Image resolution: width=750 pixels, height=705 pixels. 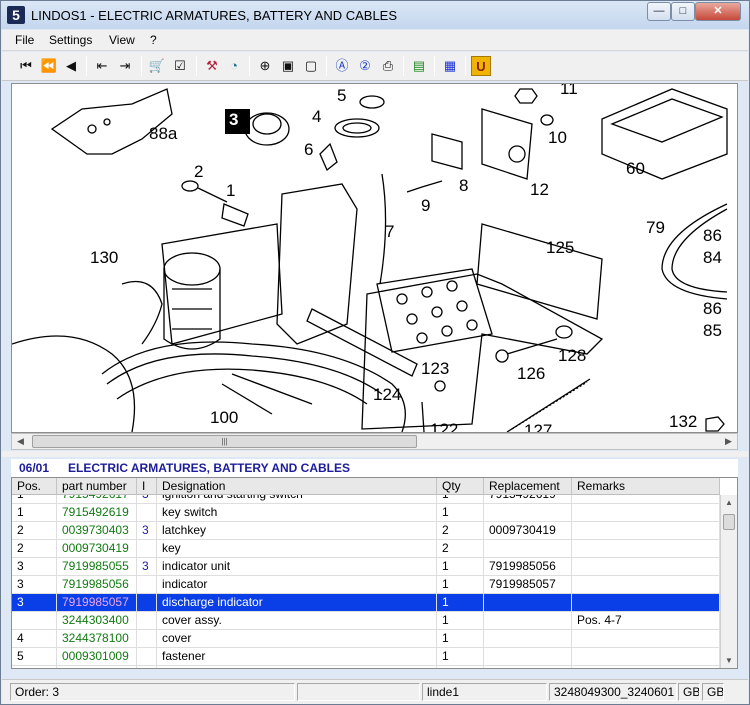 What do you see at coordinates (435, 369) in the screenshot?
I see `drawing-label: 123` at bounding box center [435, 369].